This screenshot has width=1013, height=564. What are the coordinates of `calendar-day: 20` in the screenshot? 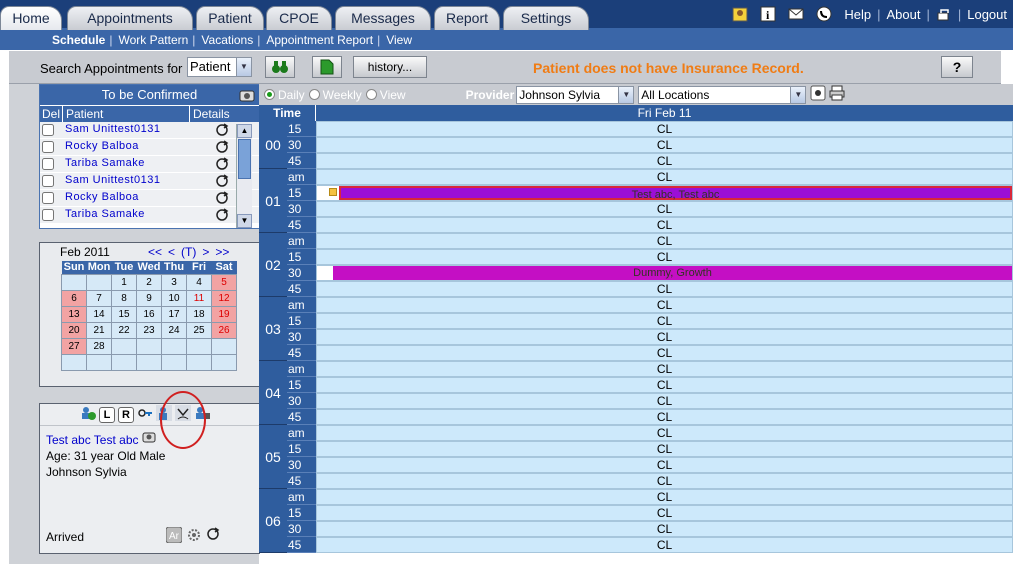 It's located at (74, 330).